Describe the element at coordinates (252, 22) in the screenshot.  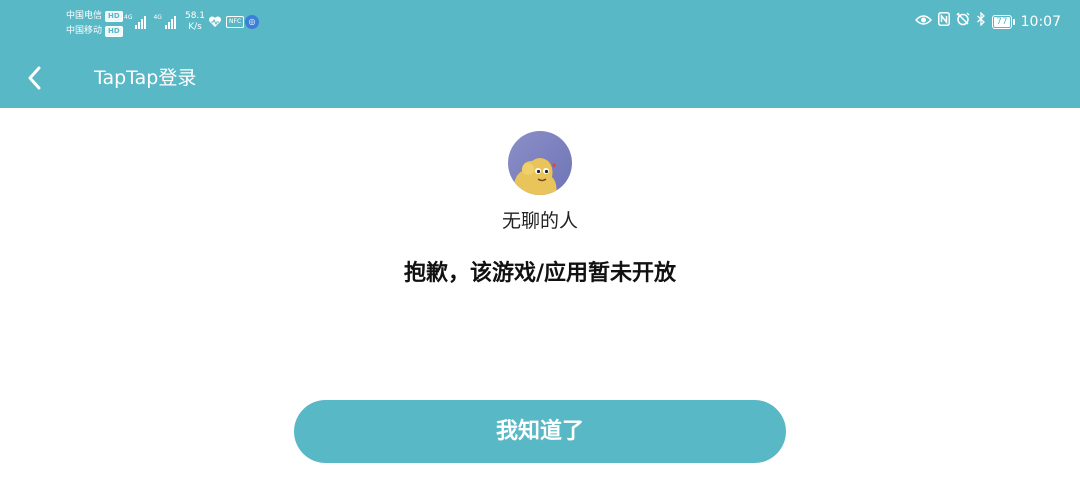
I see `app-notification-icon: ◎` at that location.